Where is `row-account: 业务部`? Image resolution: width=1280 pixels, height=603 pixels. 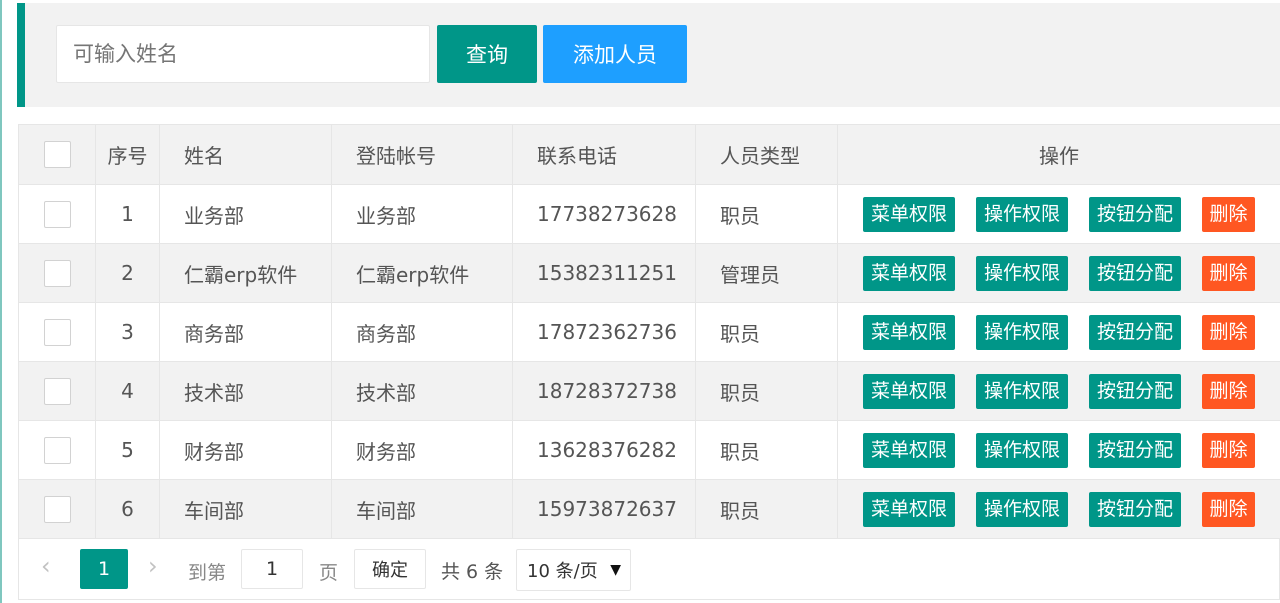 row-account: 业务部 is located at coordinates (422, 214).